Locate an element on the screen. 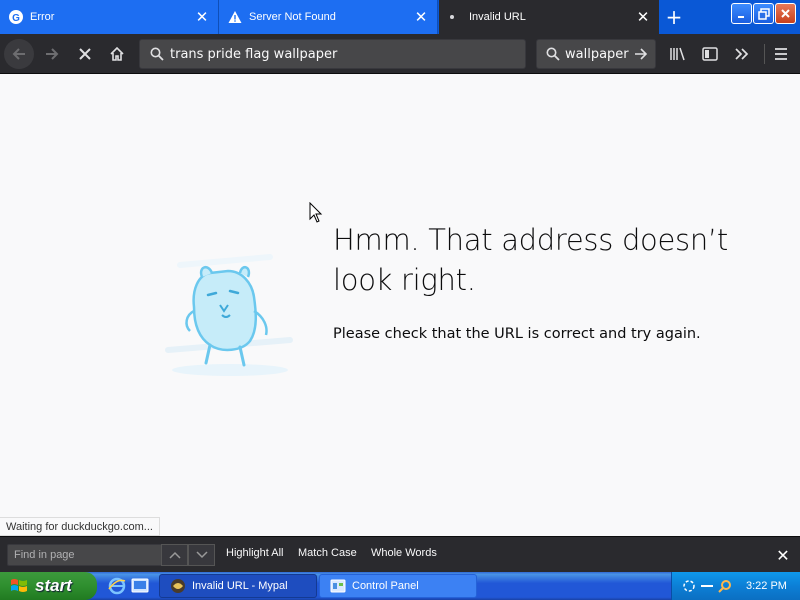  back-button is located at coordinates (19, 54).